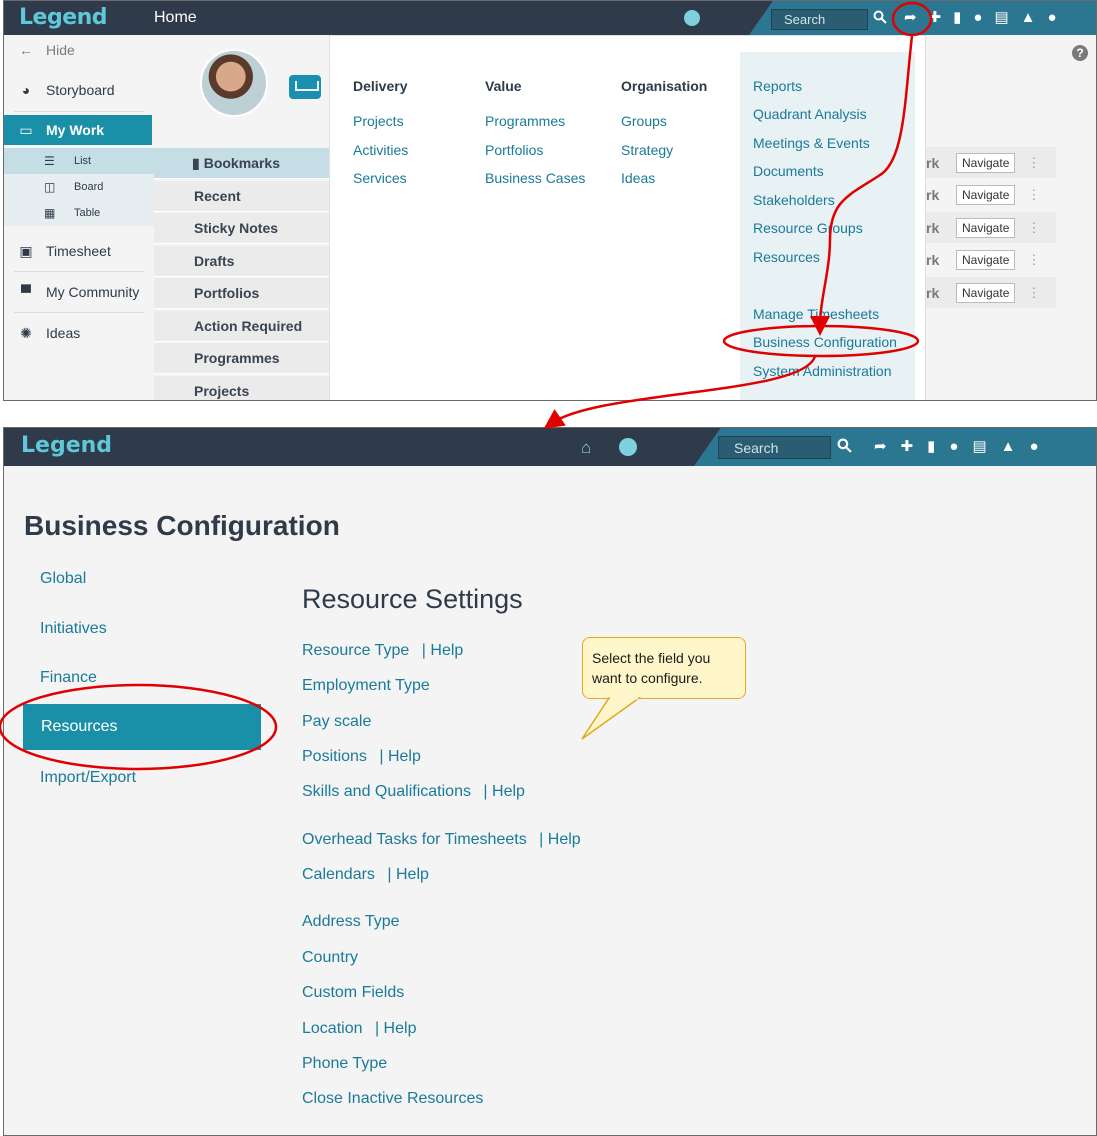 The image size is (1097, 1136). I want to click on nav-item-resources: Resources, so click(142, 727).